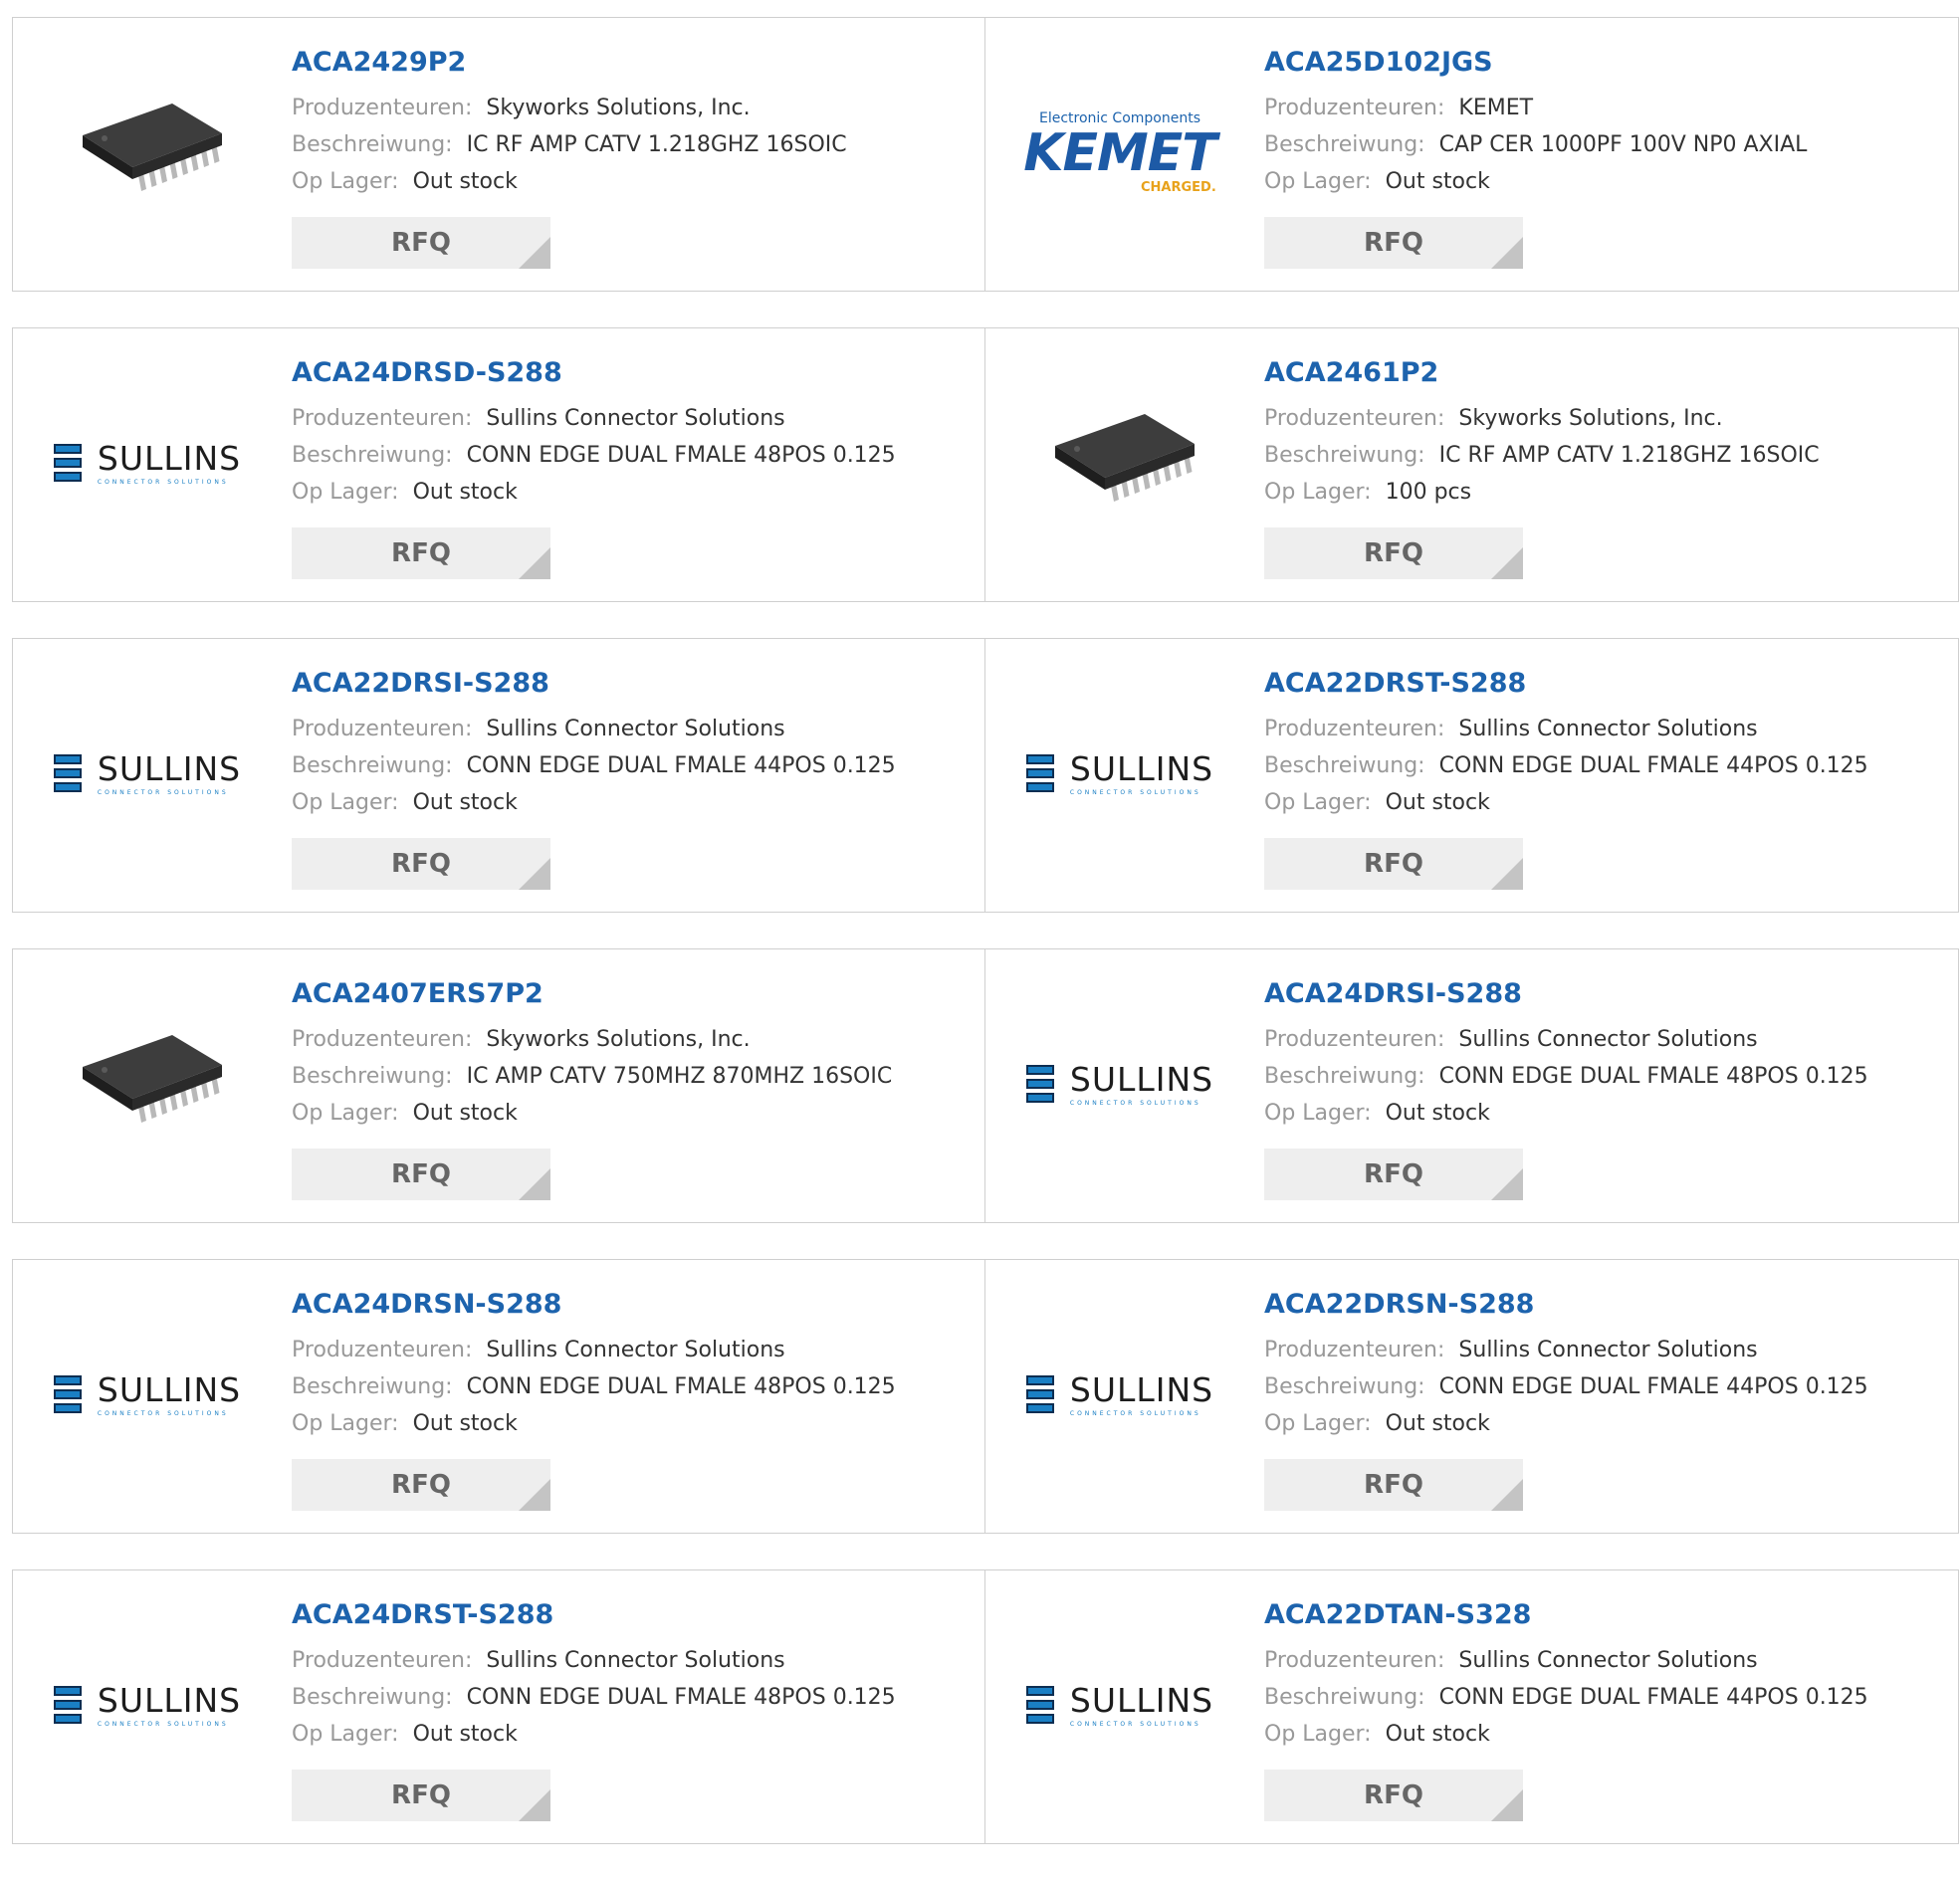 Image resolution: width=1960 pixels, height=1880 pixels. What do you see at coordinates (633, 1615) in the screenshot?
I see `part-number-link: ACA24DRST-S288` at bounding box center [633, 1615].